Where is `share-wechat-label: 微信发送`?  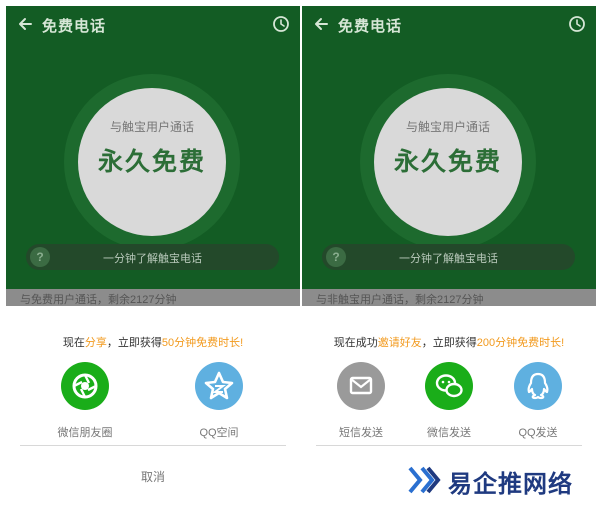 share-wechat-label: 微信发送 is located at coordinates (449, 433).